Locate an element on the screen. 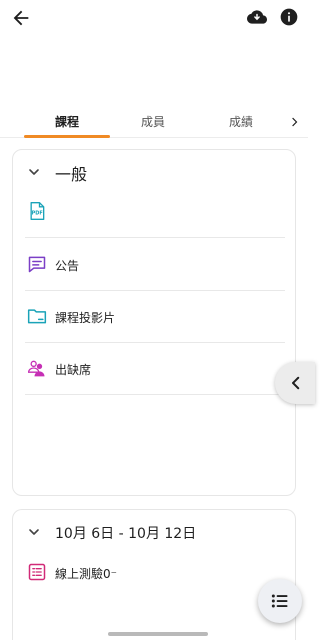  tab-scroll-right-button is located at coordinates (295, 121).